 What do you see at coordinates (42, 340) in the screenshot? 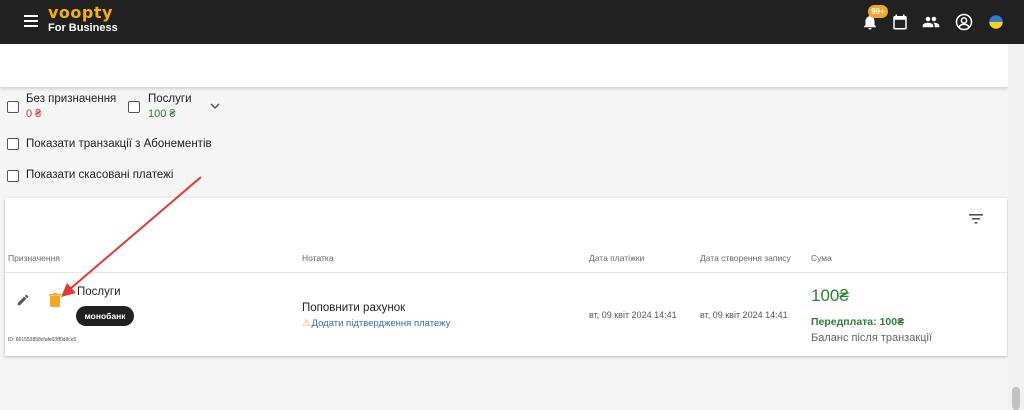
I see `row-id: ID: 661553858cfafe03ff0d8ce5` at bounding box center [42, 340].